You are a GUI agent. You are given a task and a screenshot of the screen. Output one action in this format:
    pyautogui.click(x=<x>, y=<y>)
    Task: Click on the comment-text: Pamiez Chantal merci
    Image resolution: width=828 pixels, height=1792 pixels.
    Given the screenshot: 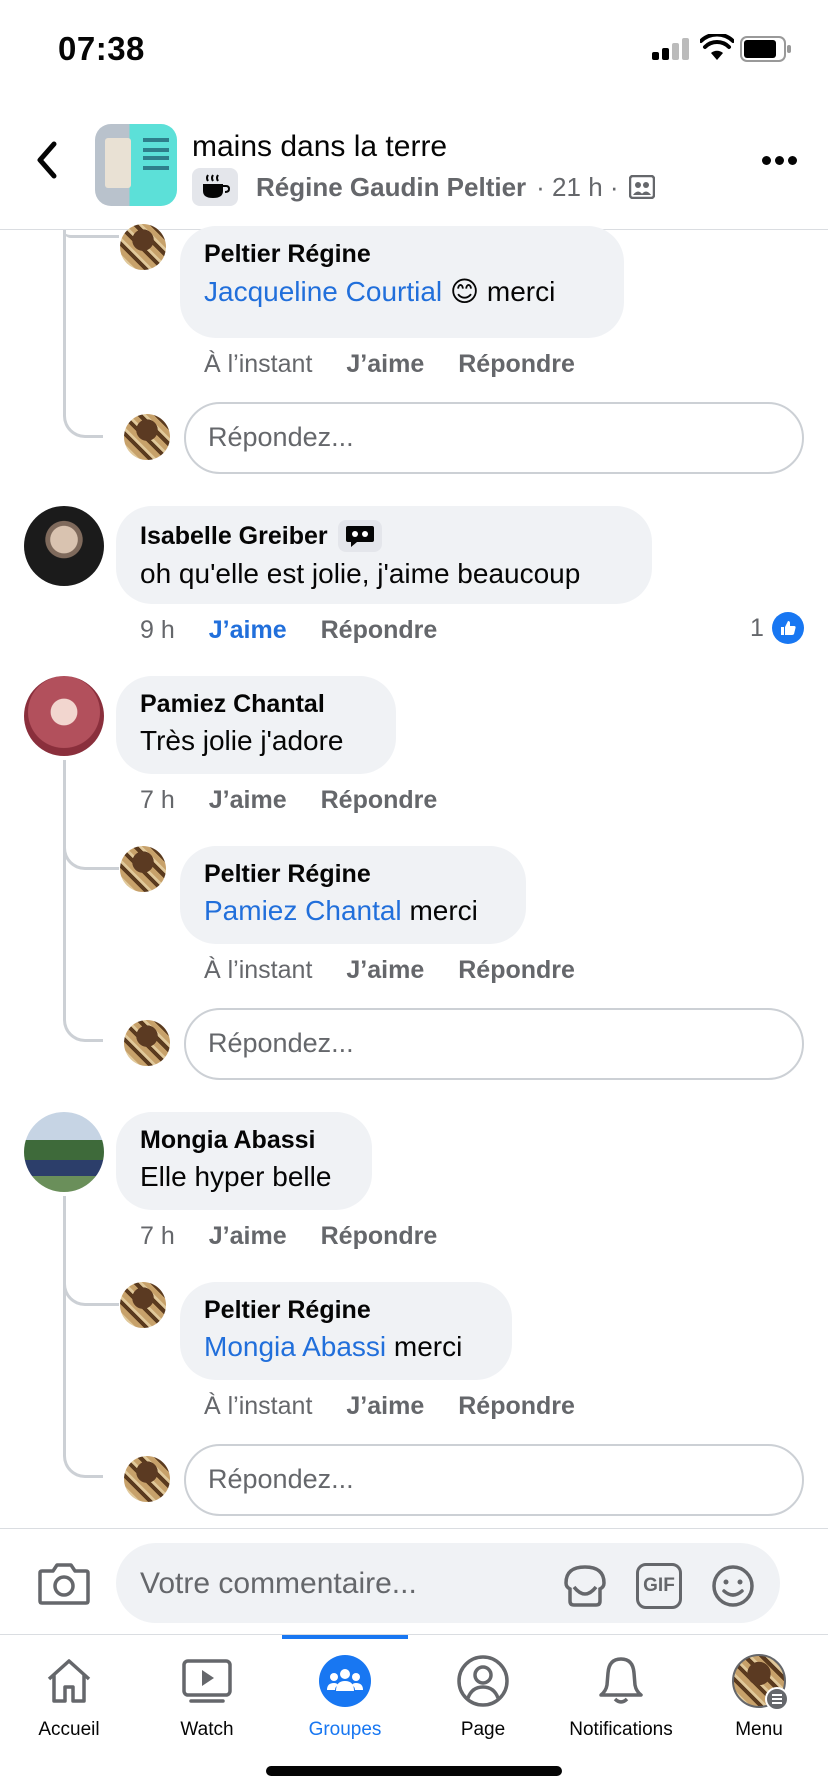 What is the action you would take?
    pyautogui.click(x=353, y=911)
    